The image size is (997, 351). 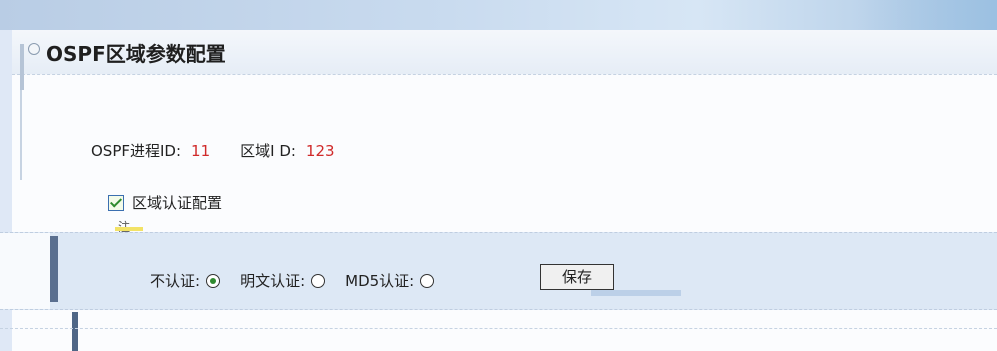 What do you see at coordinates (427, 280) in the screenshot?
I see `auth-md5-radio` at bounding box center [427, 280].